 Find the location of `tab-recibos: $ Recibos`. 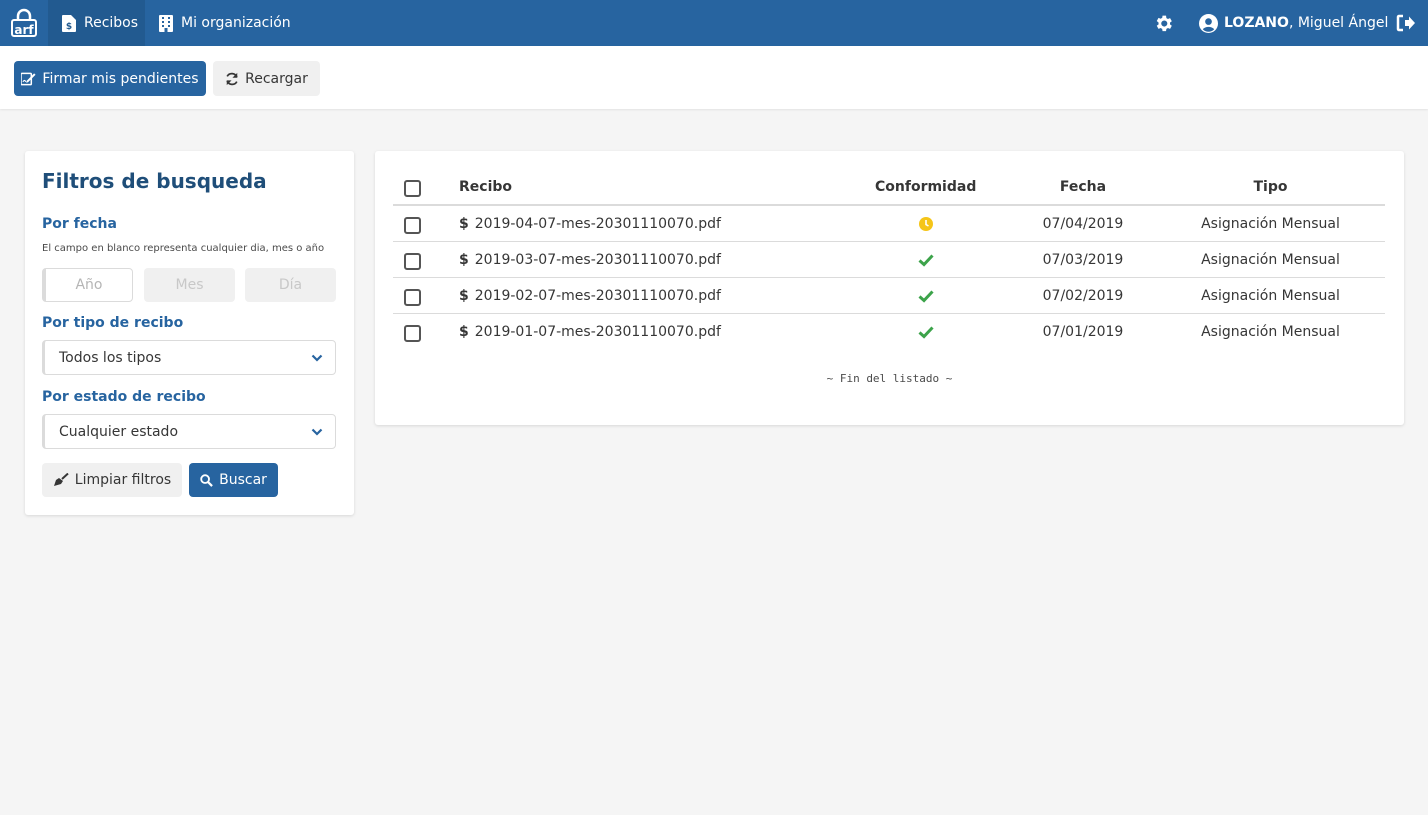

tab-recibos: $ Recibos is located at coordinates (96, 23).